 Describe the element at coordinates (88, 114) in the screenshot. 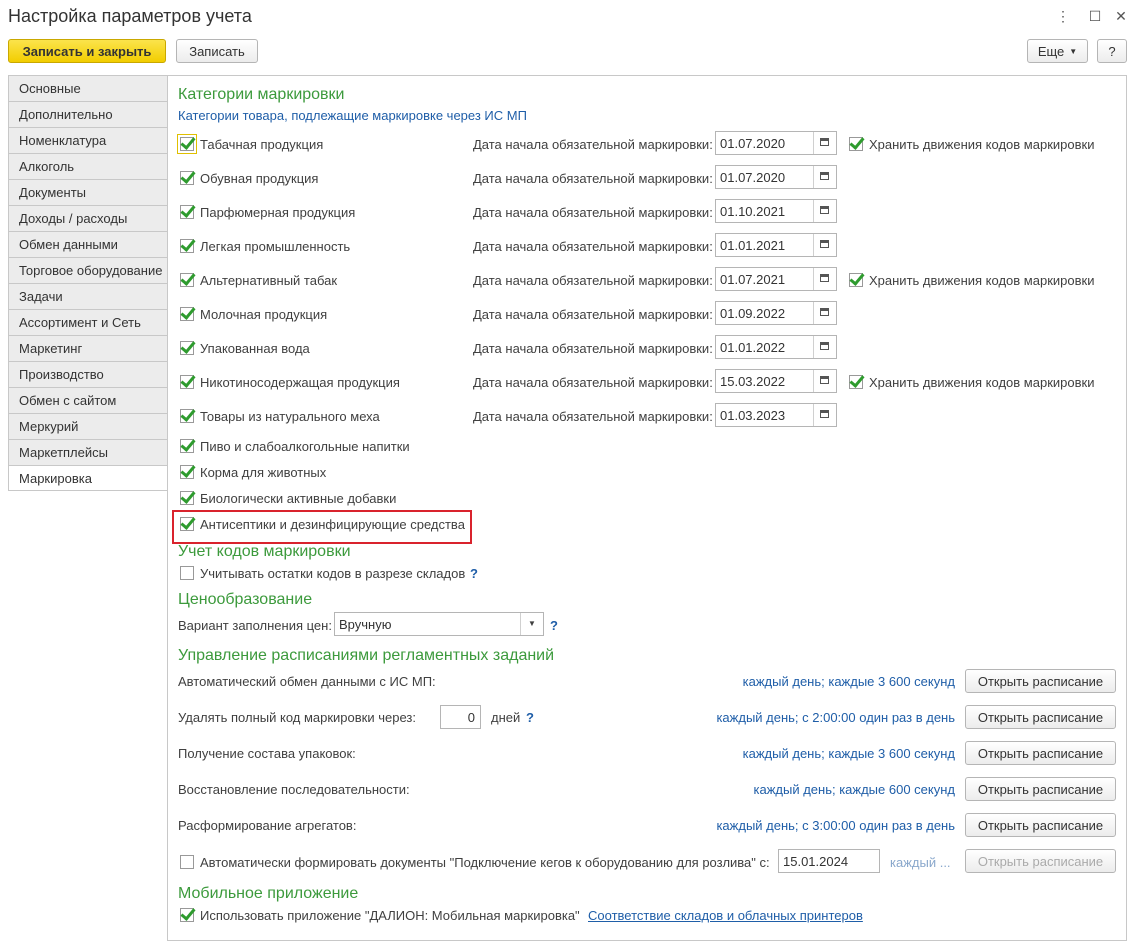

I see `tab-item: Дополнительно` at that location.